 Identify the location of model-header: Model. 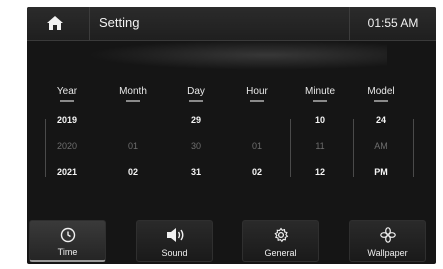
(381, 91).